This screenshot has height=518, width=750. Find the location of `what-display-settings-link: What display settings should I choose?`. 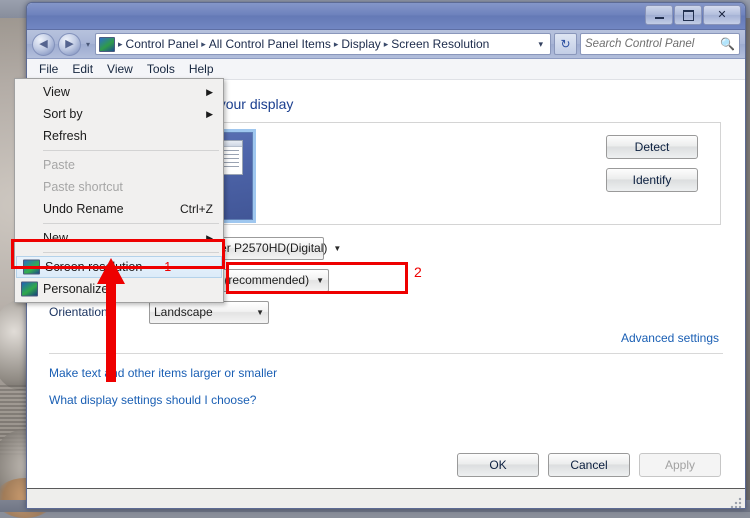

what-display-settings-link: What display settings should I choose? is located at coordinates (386, 400).